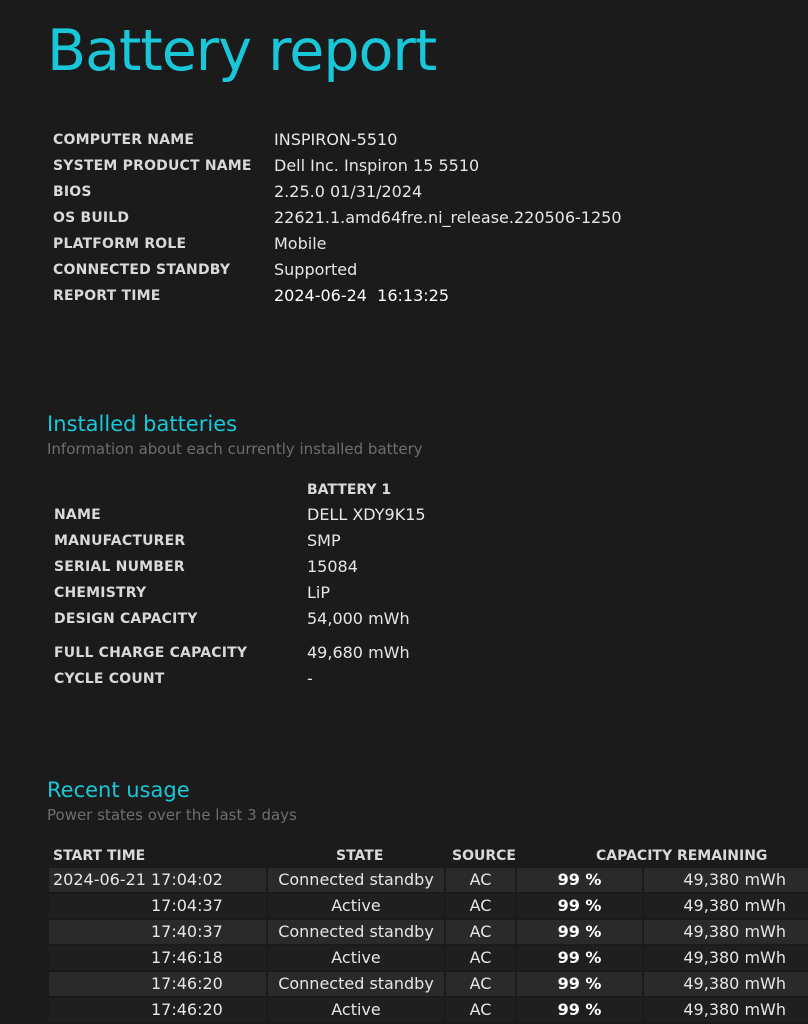  Describe the element at coordinates (99, 879) in the screenshot. I see `cell-date: 2024-06-21` at that location.